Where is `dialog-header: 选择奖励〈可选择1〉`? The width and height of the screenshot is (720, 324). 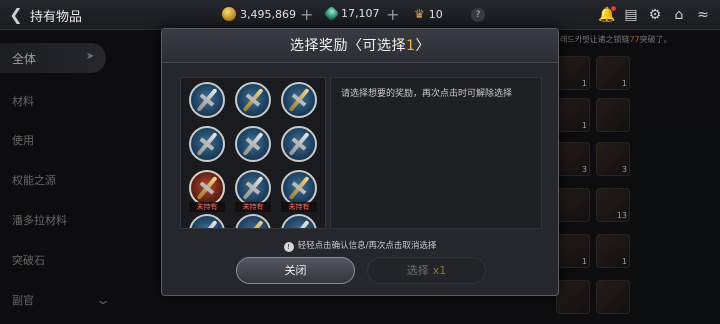 dialog-header: 选择奖励〈可选择1〉 is located at coordinates (360, 46).